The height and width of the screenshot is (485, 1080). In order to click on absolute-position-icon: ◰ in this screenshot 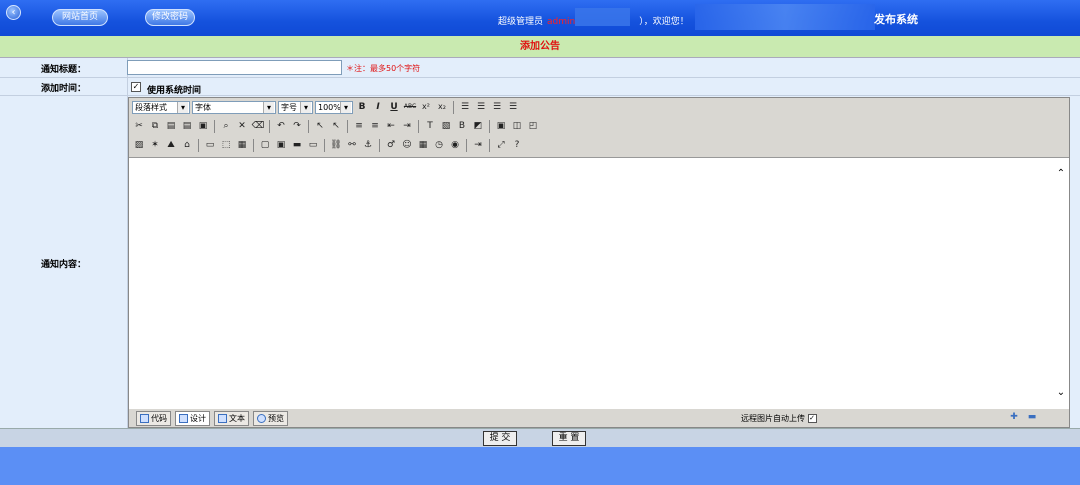, I will do `click(533, 126)`.